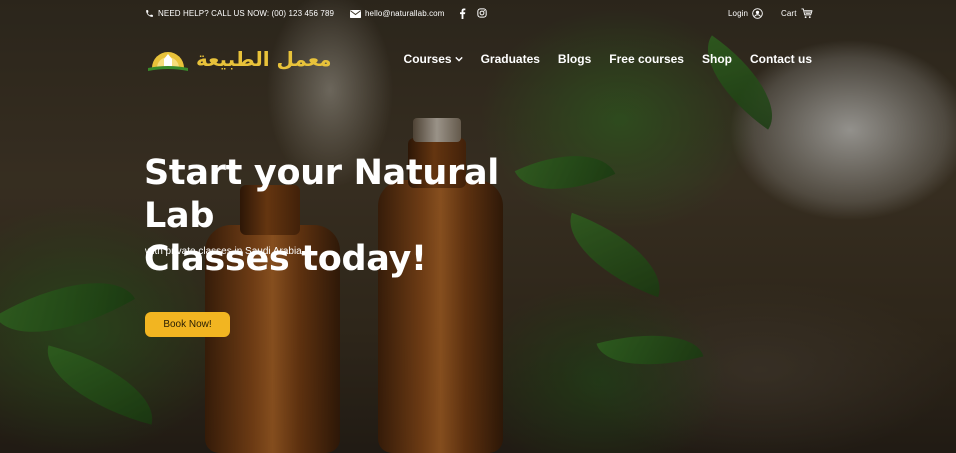 Image resolution: width=956 pixels, height=453 pixels. Describe the element at coordinates (789, 13) in the screenshot. I see `cart-label: Cart` at that location.